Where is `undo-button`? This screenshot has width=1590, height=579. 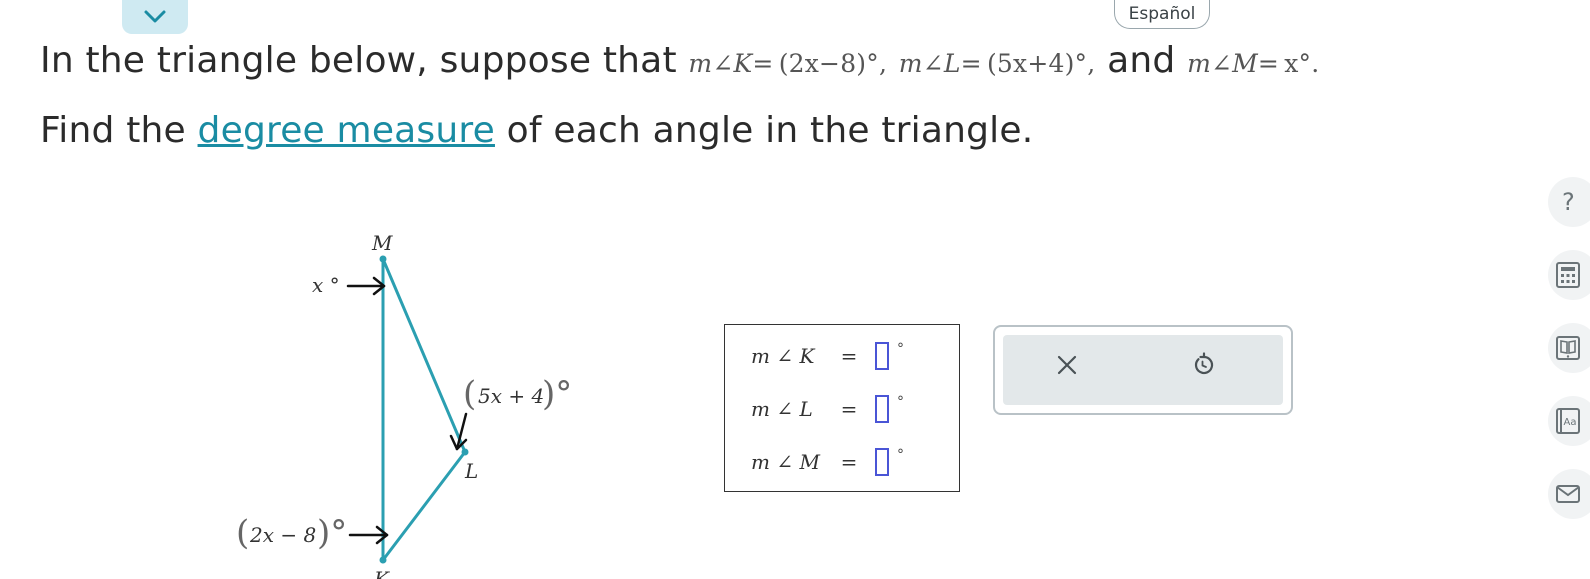
undo-button is located at coordinates (1204, 365).